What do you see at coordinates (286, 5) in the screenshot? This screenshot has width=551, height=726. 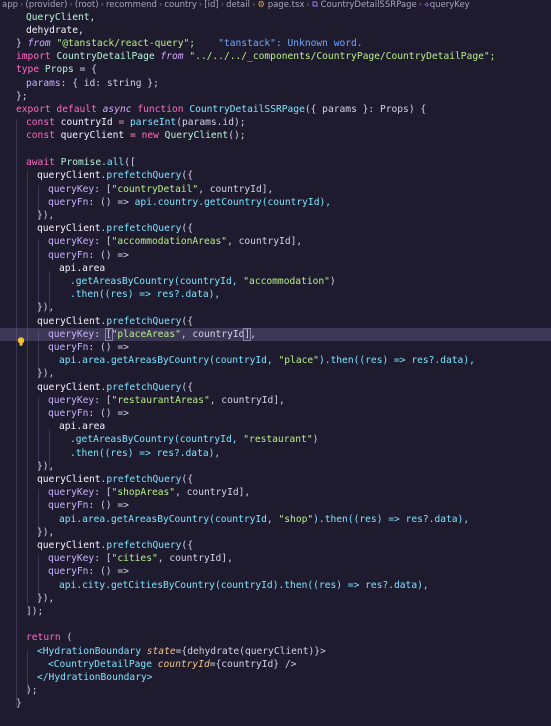 I see `breadcrumb-file: page.tsx` at bounding box center [286, 5].